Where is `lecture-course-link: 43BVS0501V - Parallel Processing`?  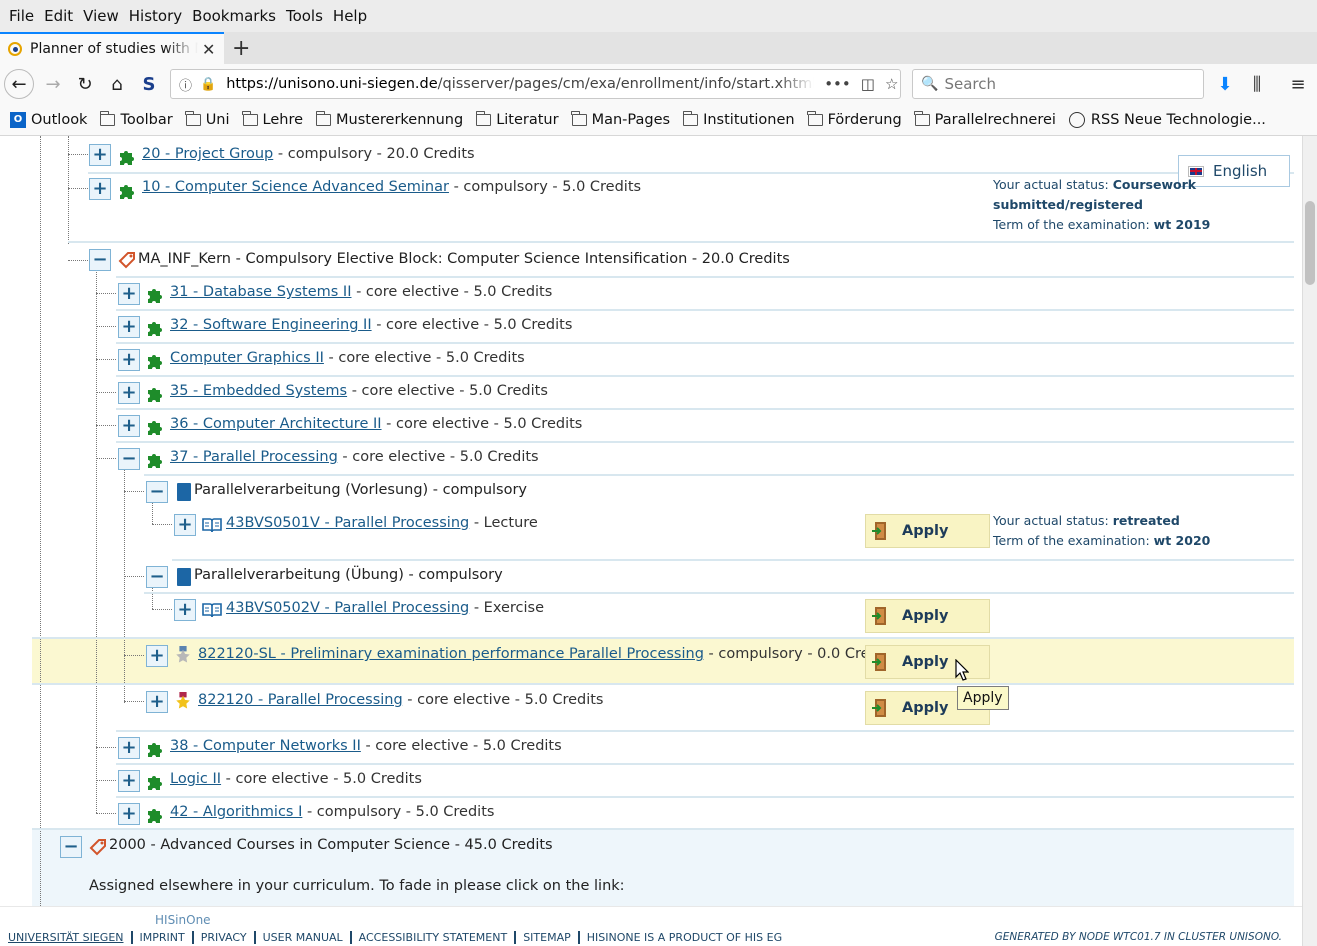 lecture-course-link: 43BVS0501V - Parallel Processing is located at coordinates (347, 523).